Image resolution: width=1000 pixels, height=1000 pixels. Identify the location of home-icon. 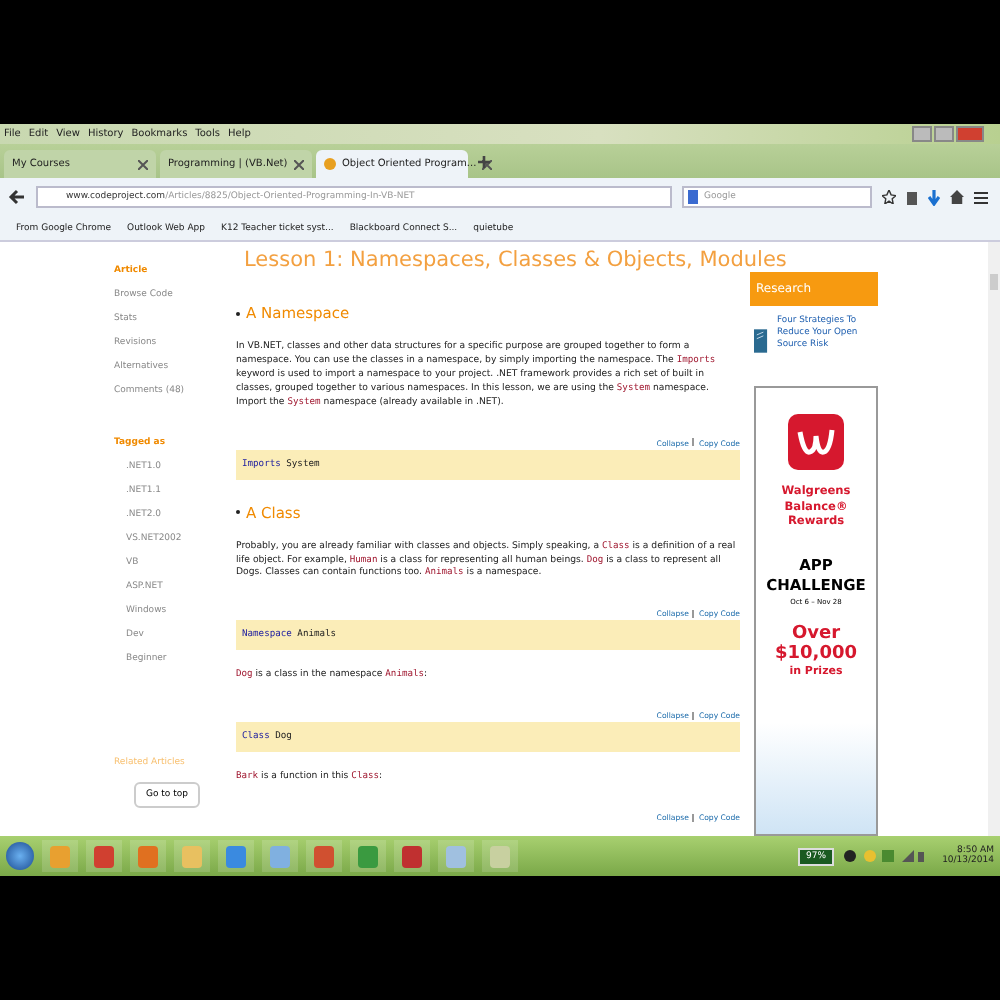
(957, 197).